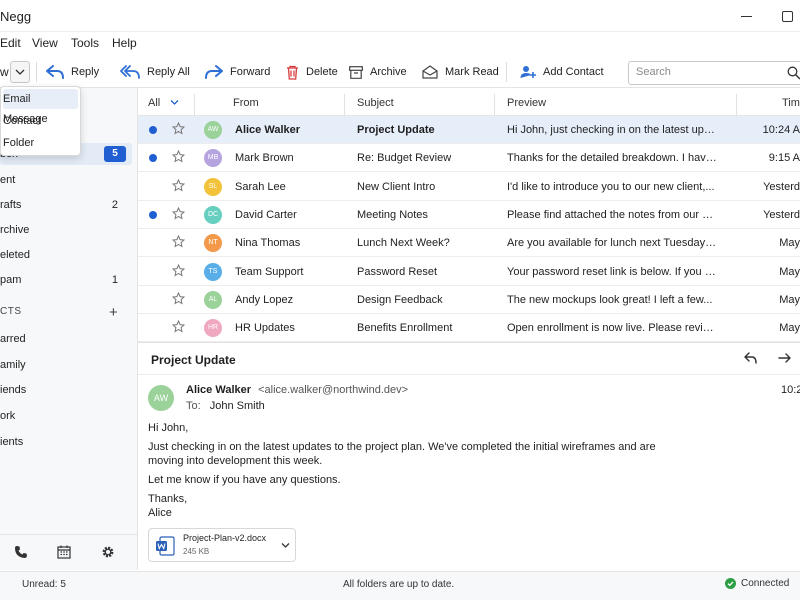 The width and height of the screenshot is (800, 600). Describe the element at coordinates (375, 103) in the screenshot. I see `column-subject: Subject` at that location.